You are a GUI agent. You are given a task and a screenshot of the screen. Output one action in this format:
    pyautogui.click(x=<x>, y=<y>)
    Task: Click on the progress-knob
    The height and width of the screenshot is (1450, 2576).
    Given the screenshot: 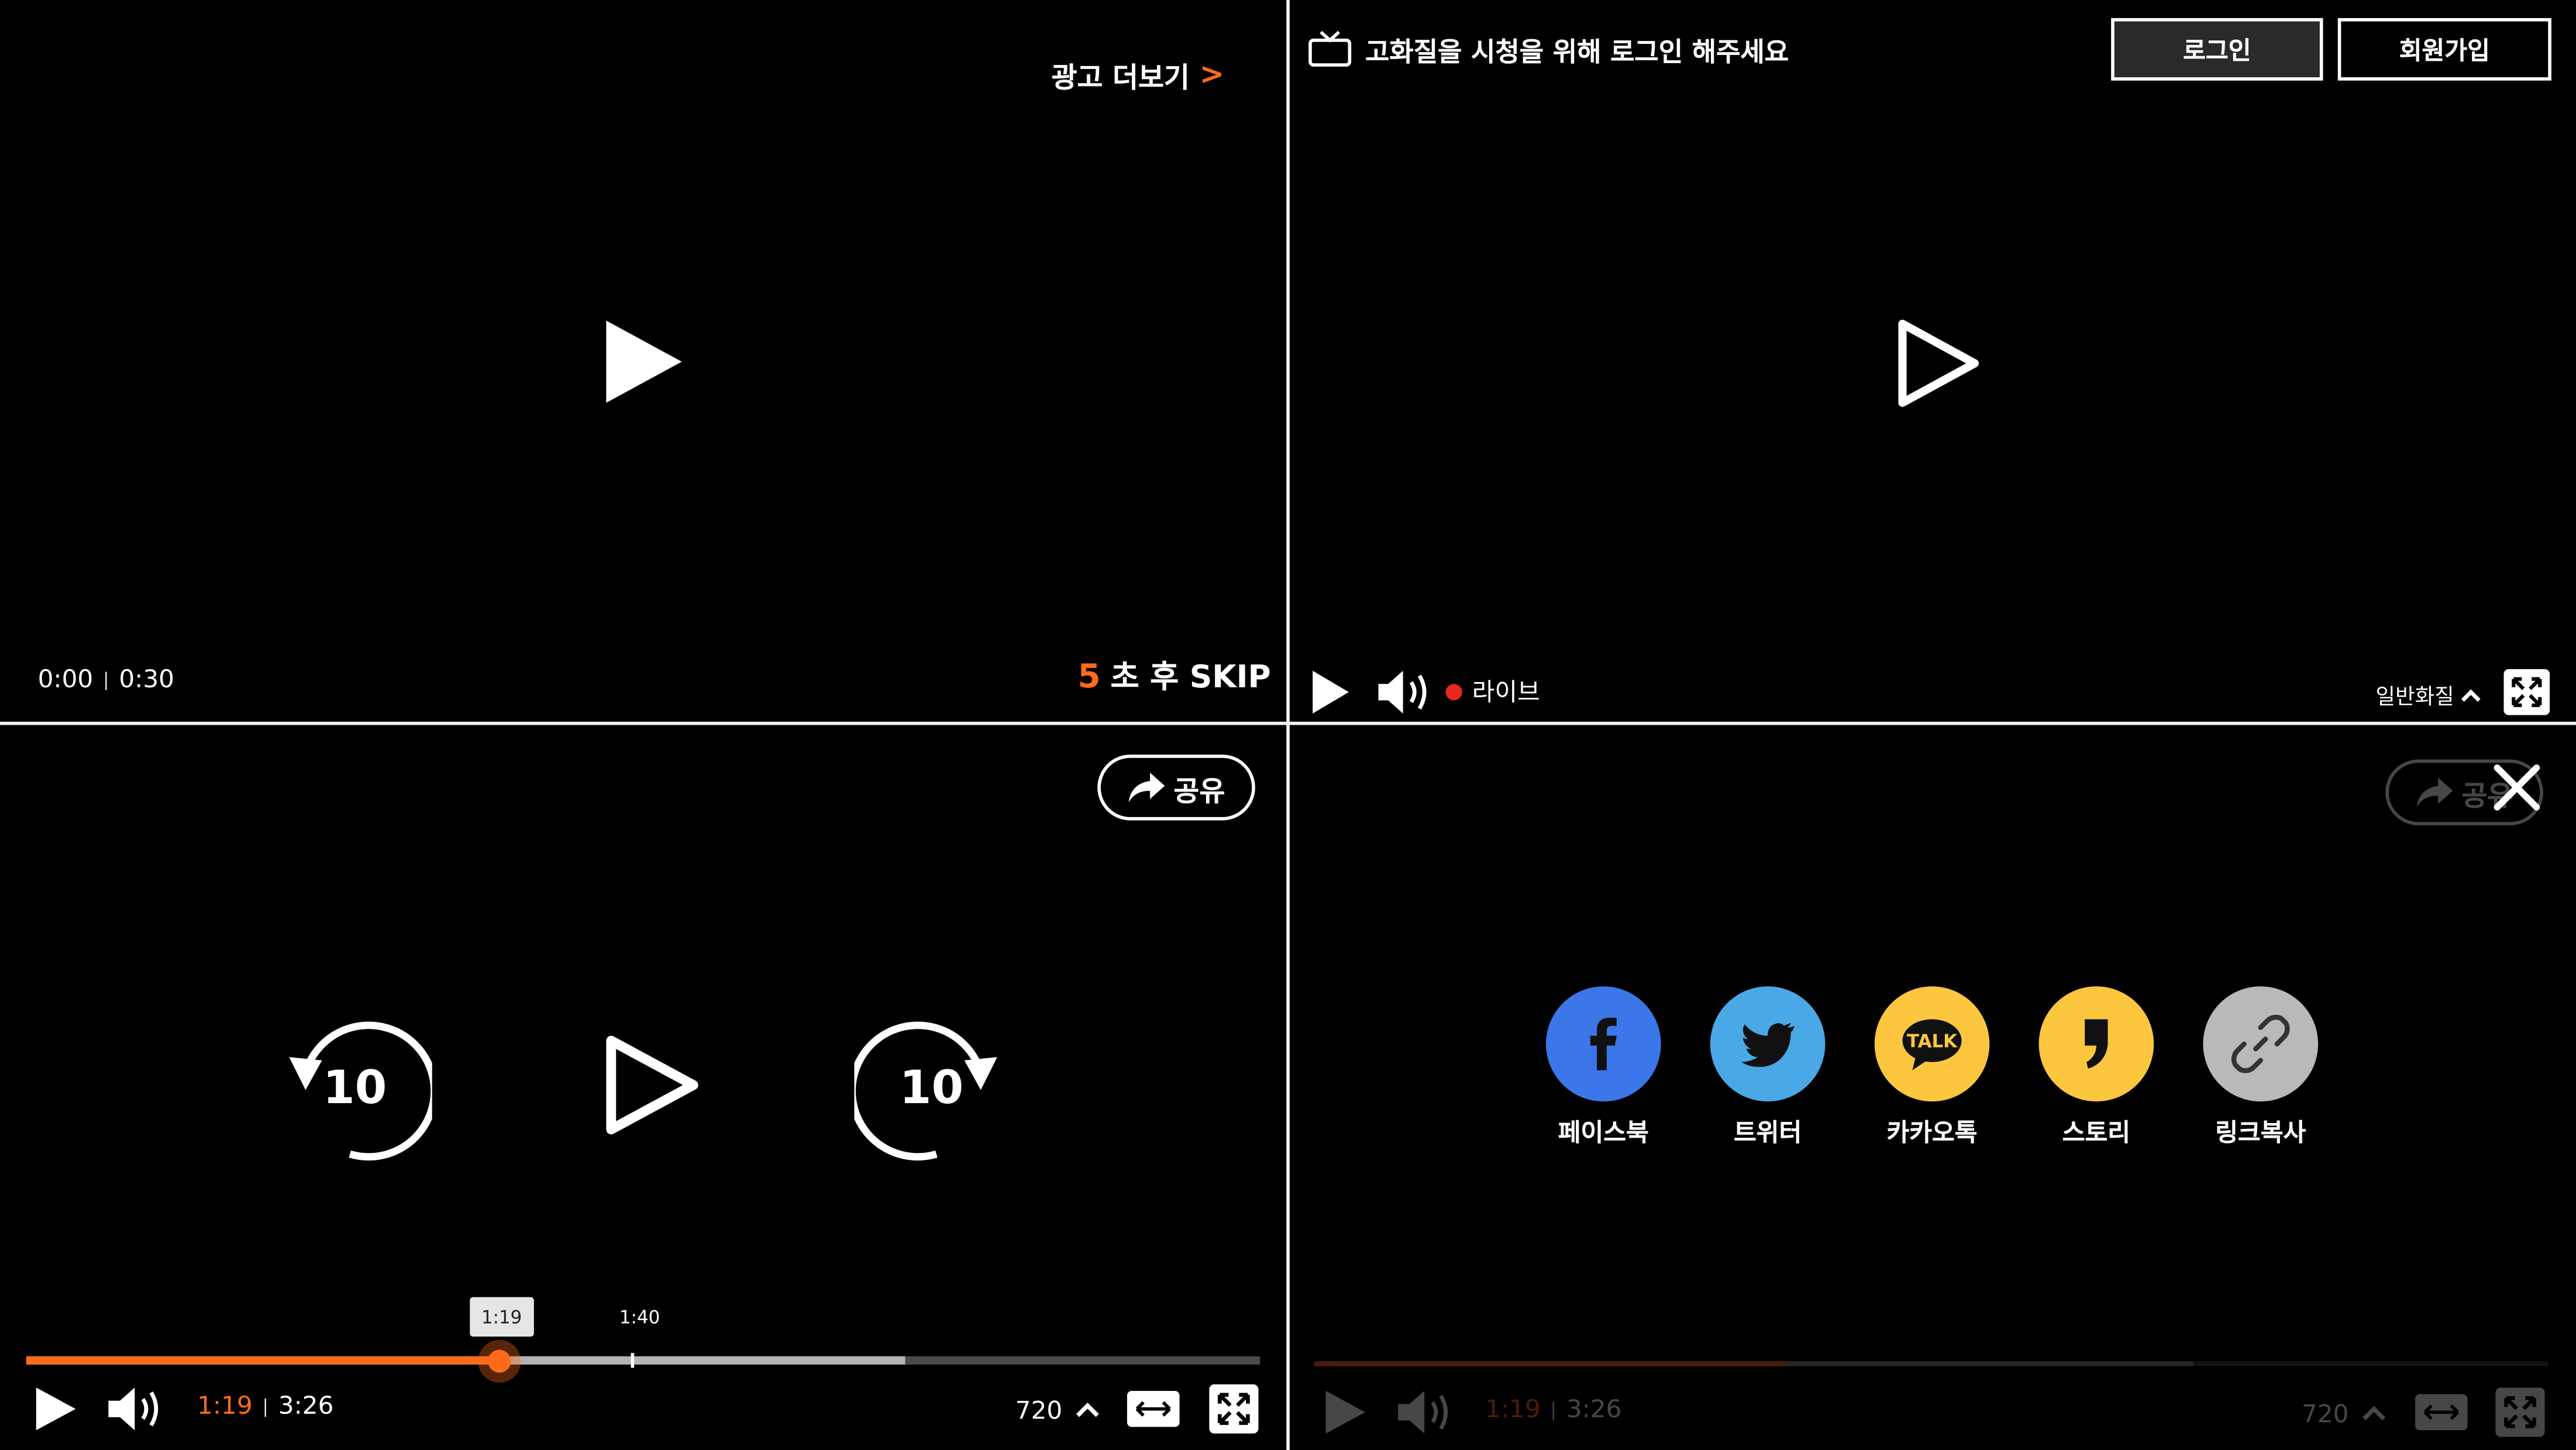 What is the action you would take?
    pyautogui.click(x=499, y=1361)
    